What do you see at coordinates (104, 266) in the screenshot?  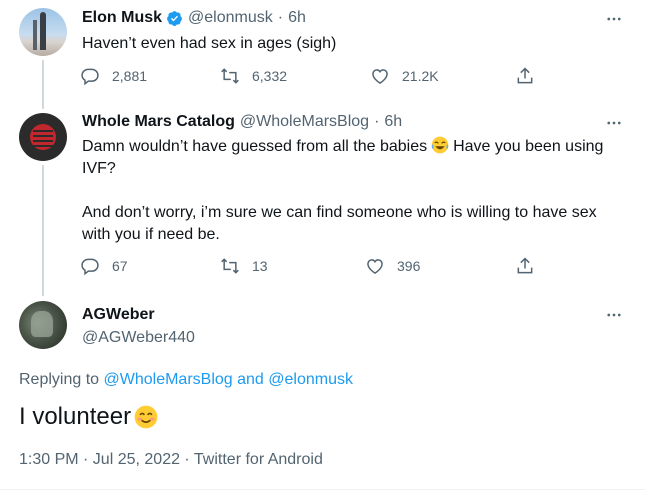 I see `reply-button: 67` at bounding box center [104, 266].